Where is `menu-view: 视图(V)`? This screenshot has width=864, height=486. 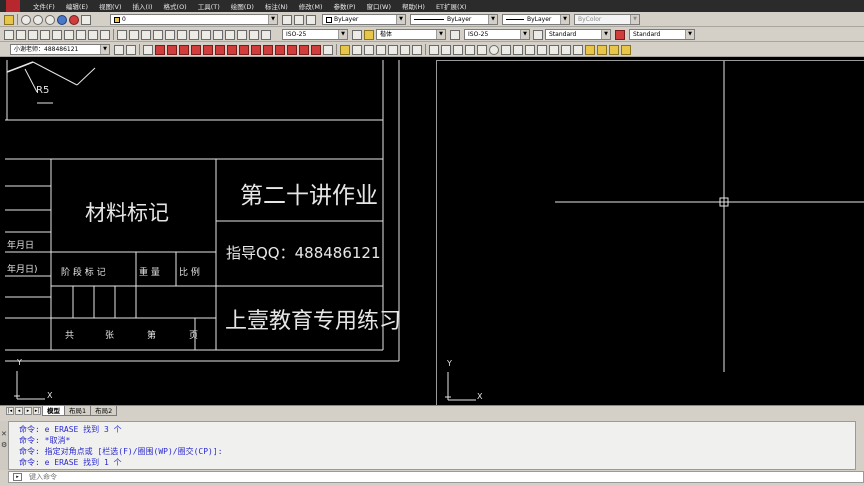 menu-view: 视图(V) is located at coordinates (110, 6).